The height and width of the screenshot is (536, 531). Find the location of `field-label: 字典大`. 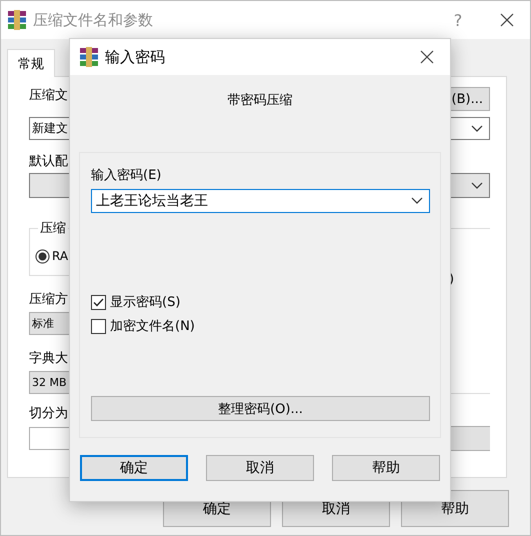

field-label: 字典大 is located at coordinates (48, 359).